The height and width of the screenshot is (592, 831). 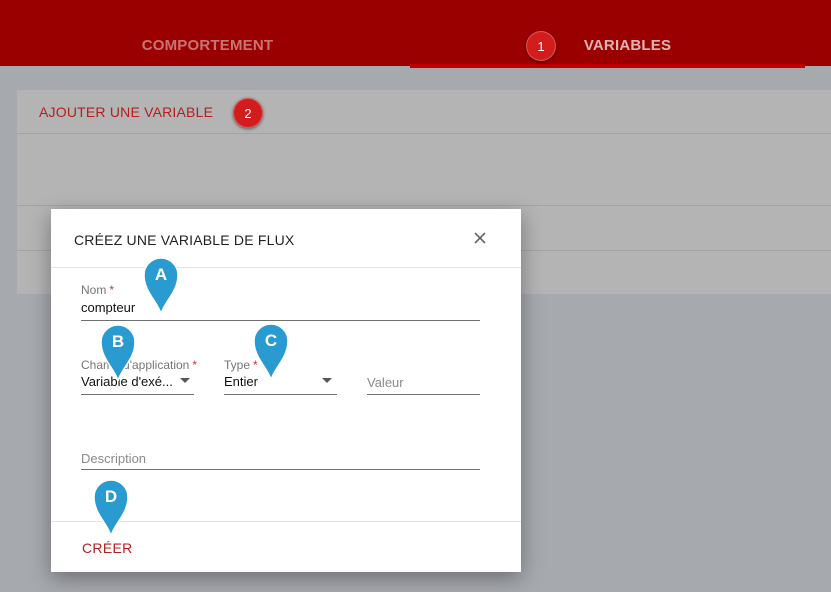 I want to click on tab-variables: VARIABLES, so click(x=607, y=33).